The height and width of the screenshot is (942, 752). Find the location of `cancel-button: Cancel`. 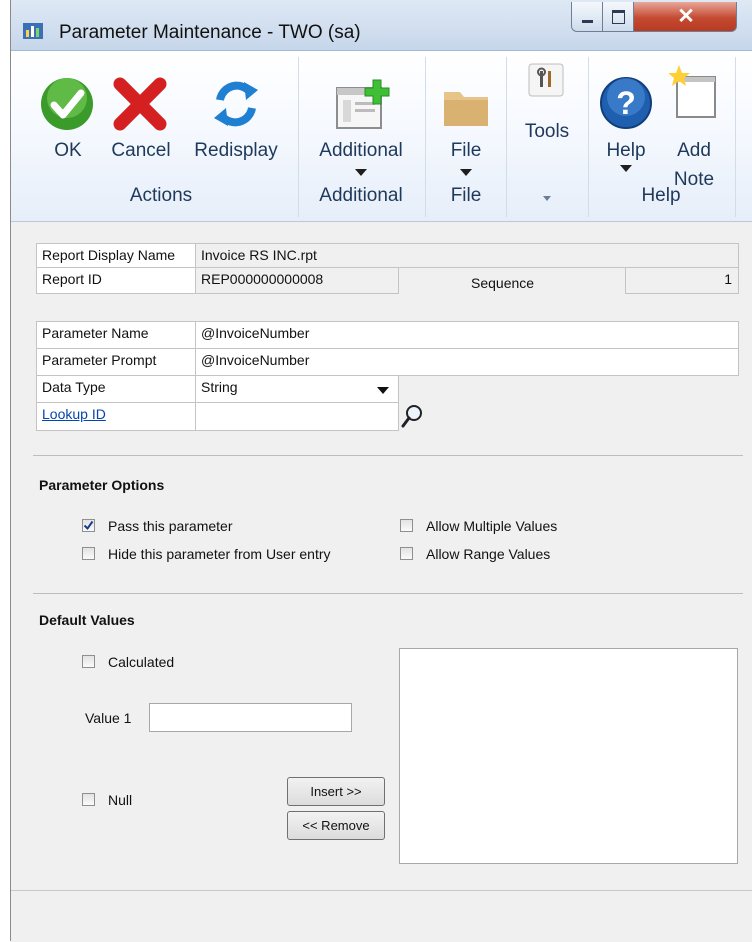

cancel-button: Cancel is located at coordinates (141, 129).